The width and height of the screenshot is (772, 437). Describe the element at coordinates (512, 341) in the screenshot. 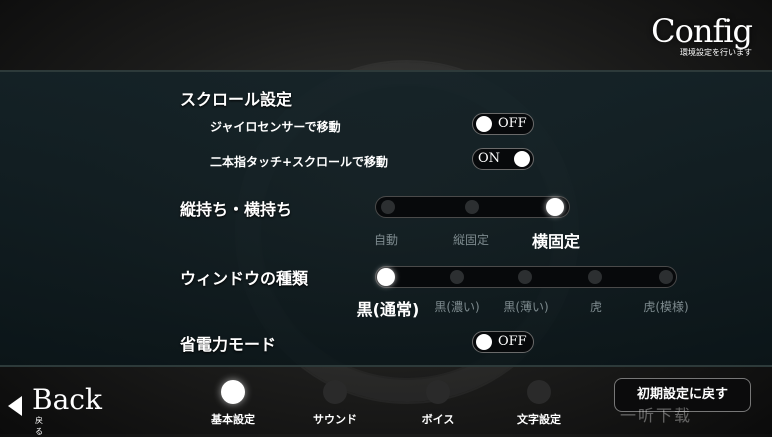

I see `power-saving-toggle-state: OFF` at that location.